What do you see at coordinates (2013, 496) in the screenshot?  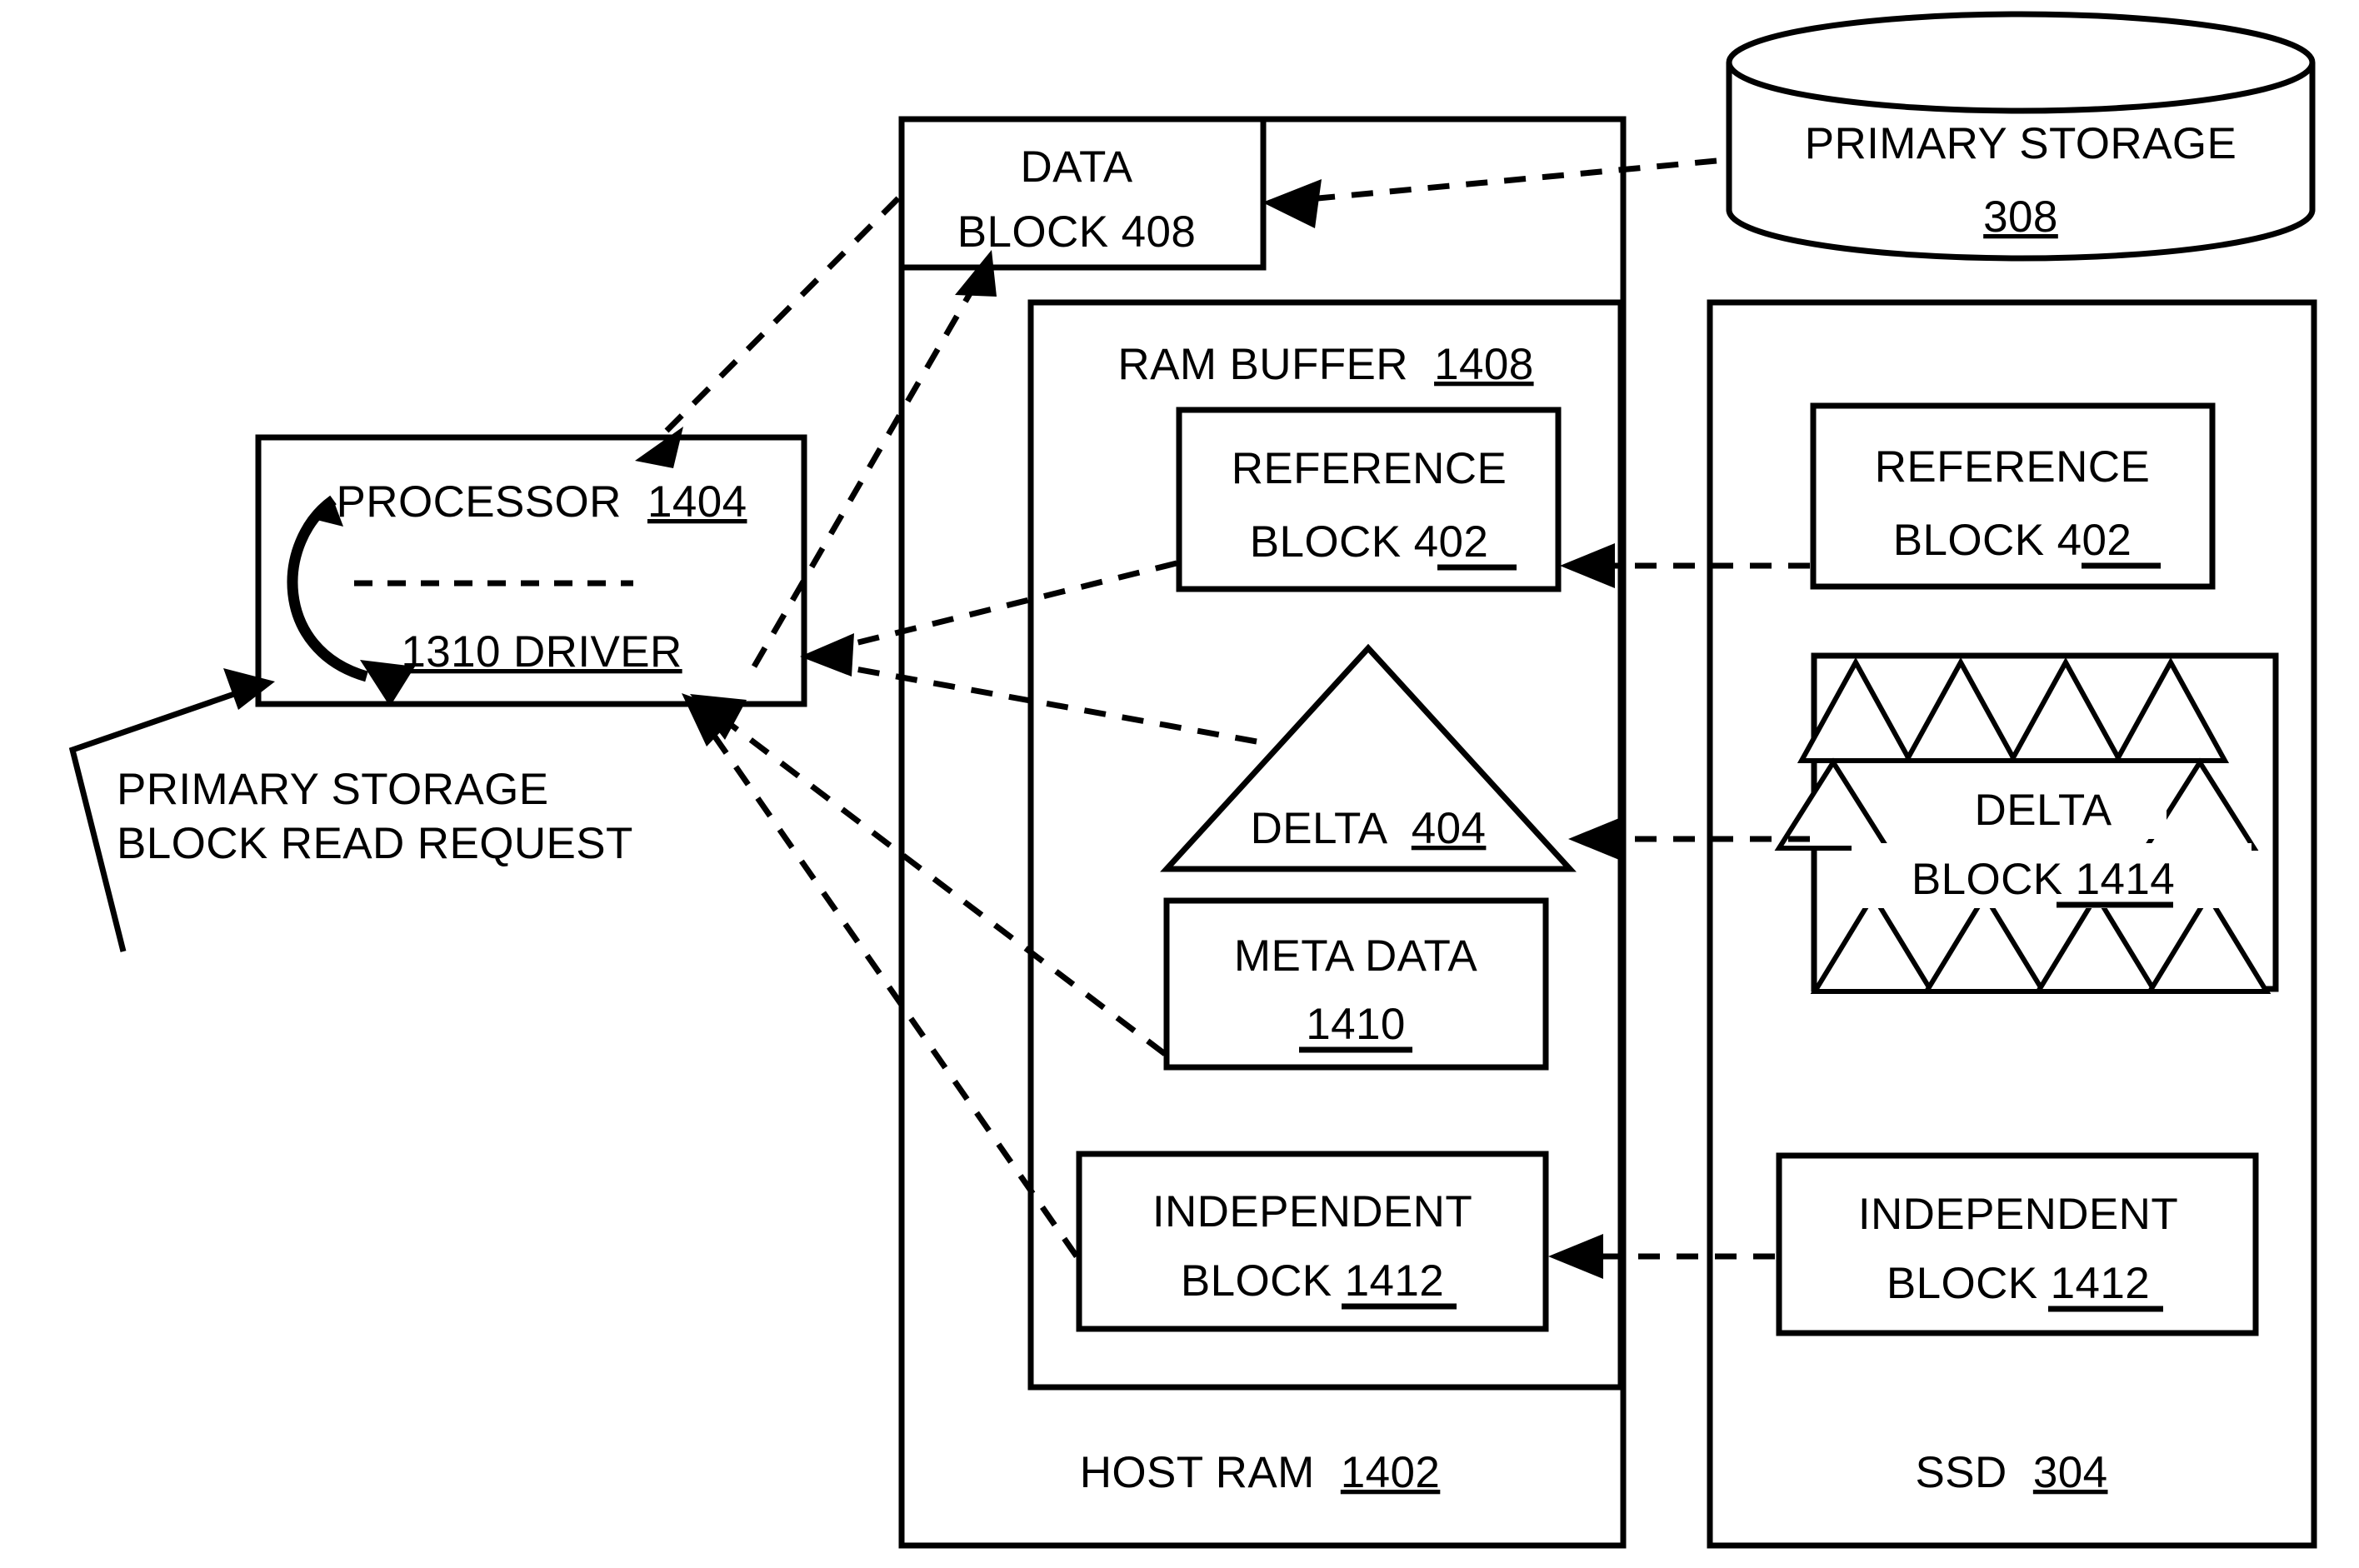 I see `ssd-reference-block-402: REFERENCE BLOCK 402` at bounding box center [2013, 496].